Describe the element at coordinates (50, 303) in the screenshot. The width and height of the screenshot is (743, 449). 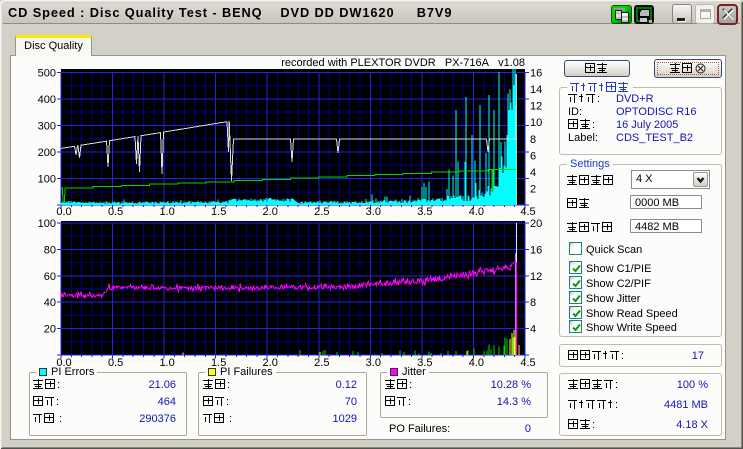
I see `svg-text: 40` at that location.